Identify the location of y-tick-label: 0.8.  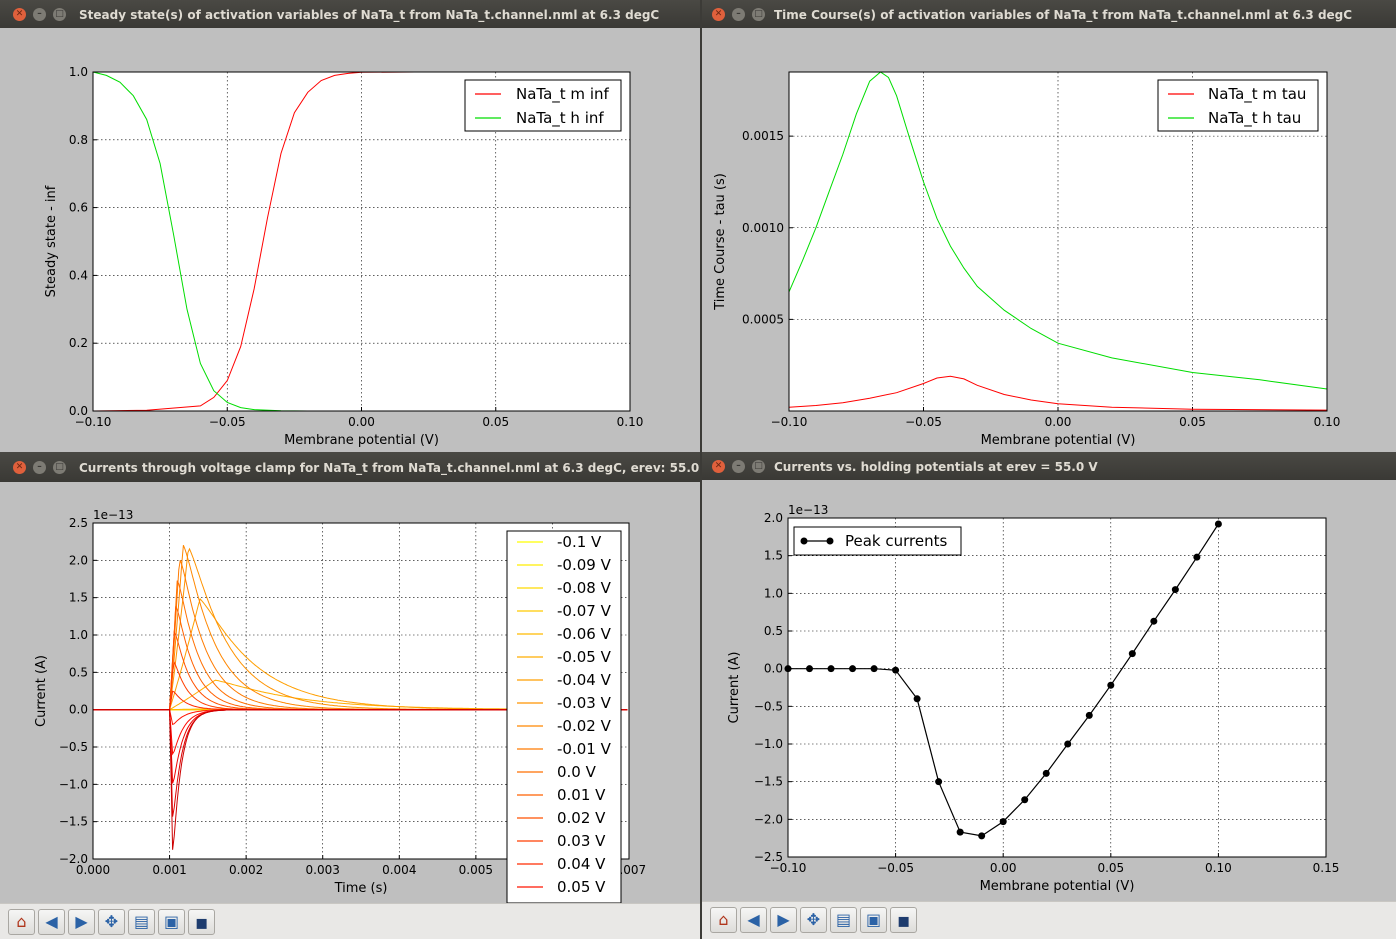
(78, 140).